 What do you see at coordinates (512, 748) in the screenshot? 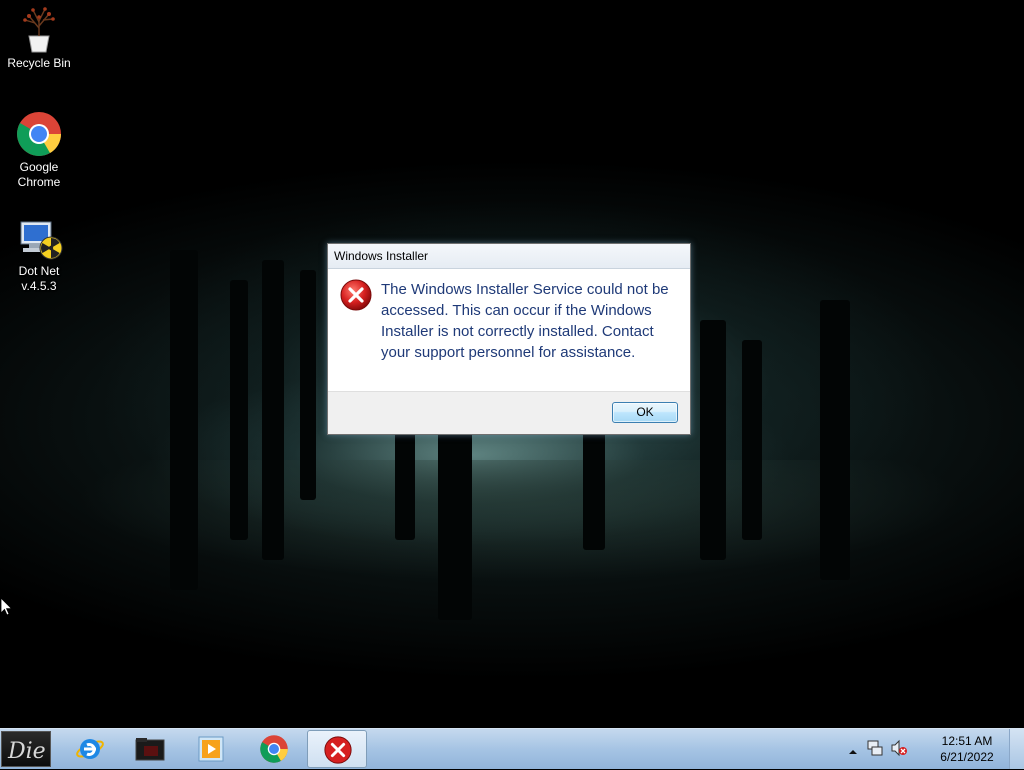
I see `taskbar: Die 12:51 AM 6/21/2022` at bounding box center [512, 748].